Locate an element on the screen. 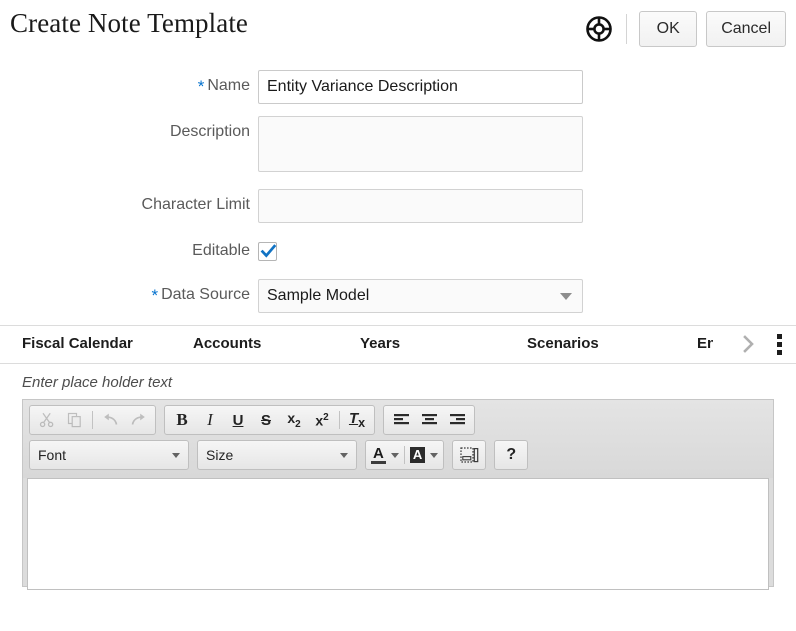  align-left-icon is located at coordinates (401, 420).